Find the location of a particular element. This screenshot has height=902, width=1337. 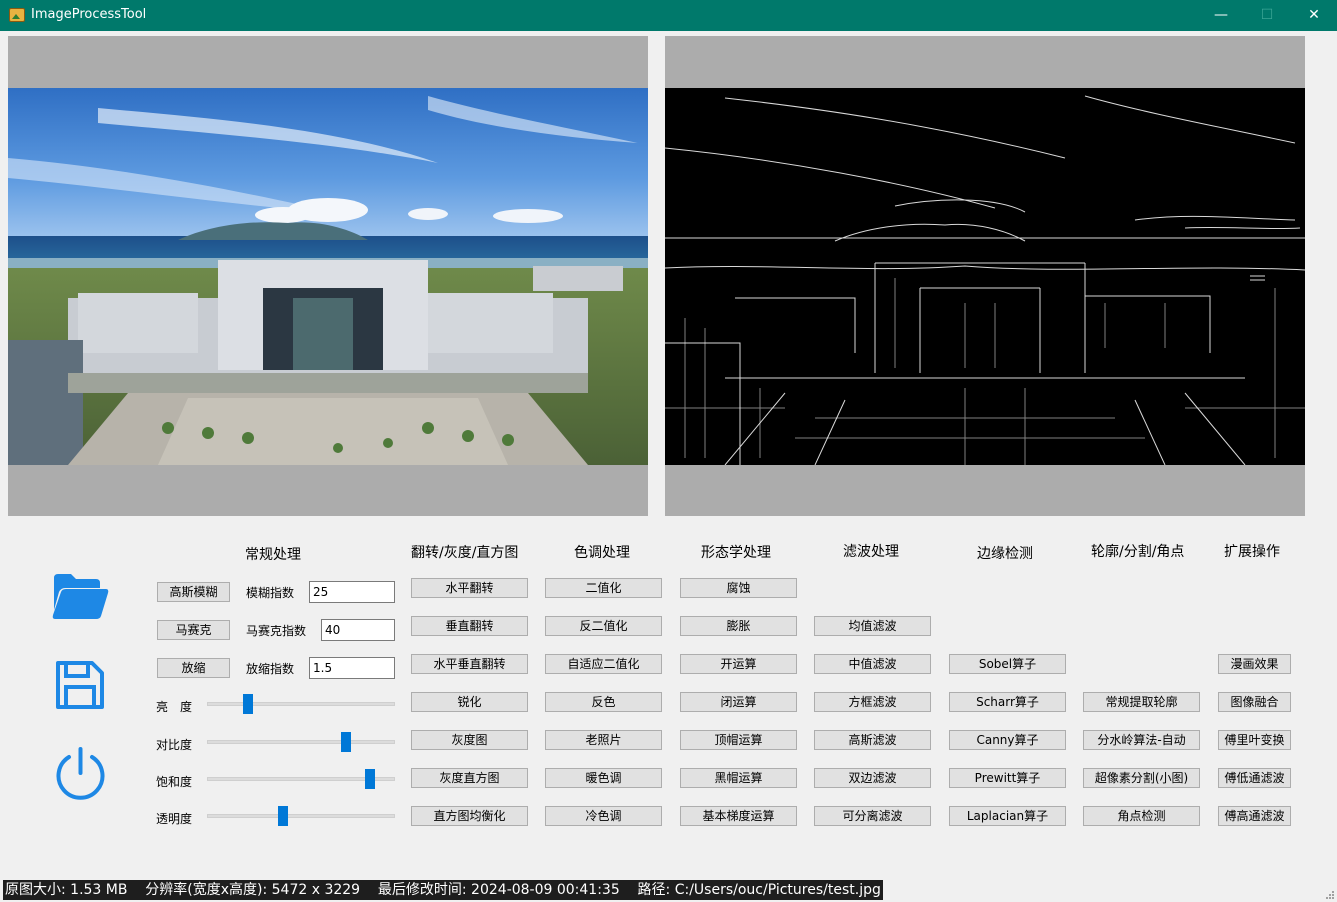

flip-button-3: 水平垂直翻转 is located at coordinates (469, 664).